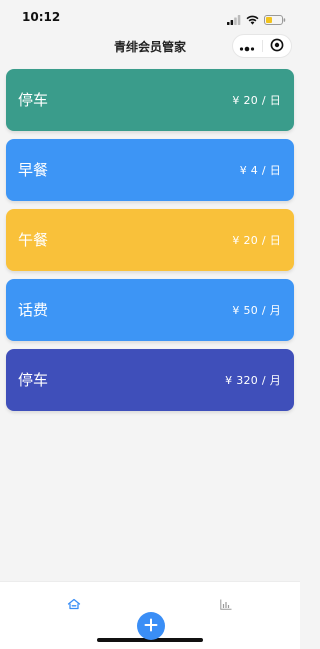  What do you see at coordinates (275, 19) in the screenshot?
I see `battery-icon` at bounding box center [275, 19].